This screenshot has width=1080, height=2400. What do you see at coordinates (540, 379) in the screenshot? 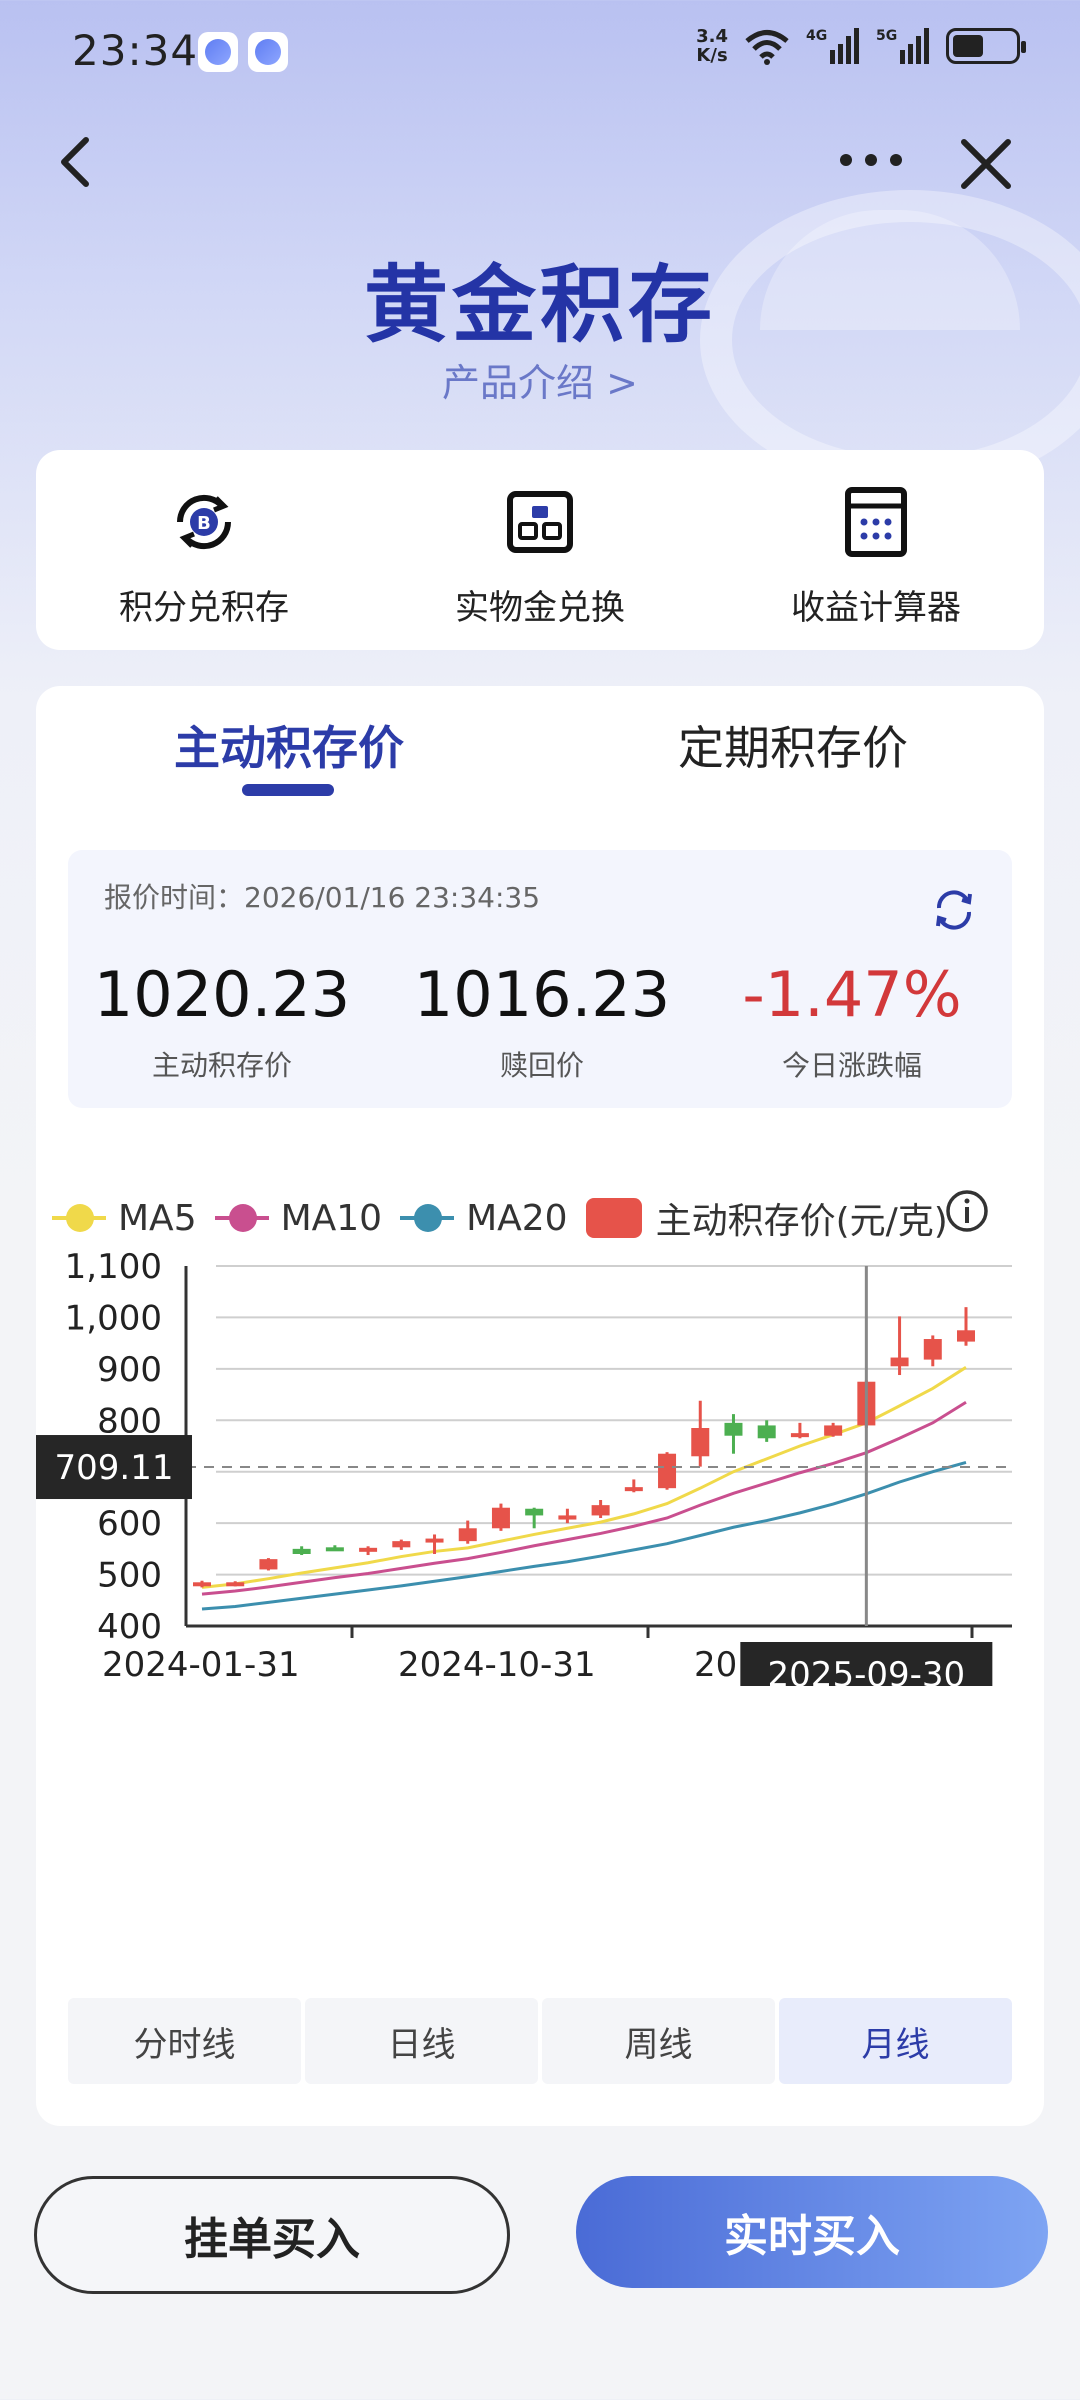
I see `product-intro-link: 产品介绍 >` at bounding box center [540, 379].